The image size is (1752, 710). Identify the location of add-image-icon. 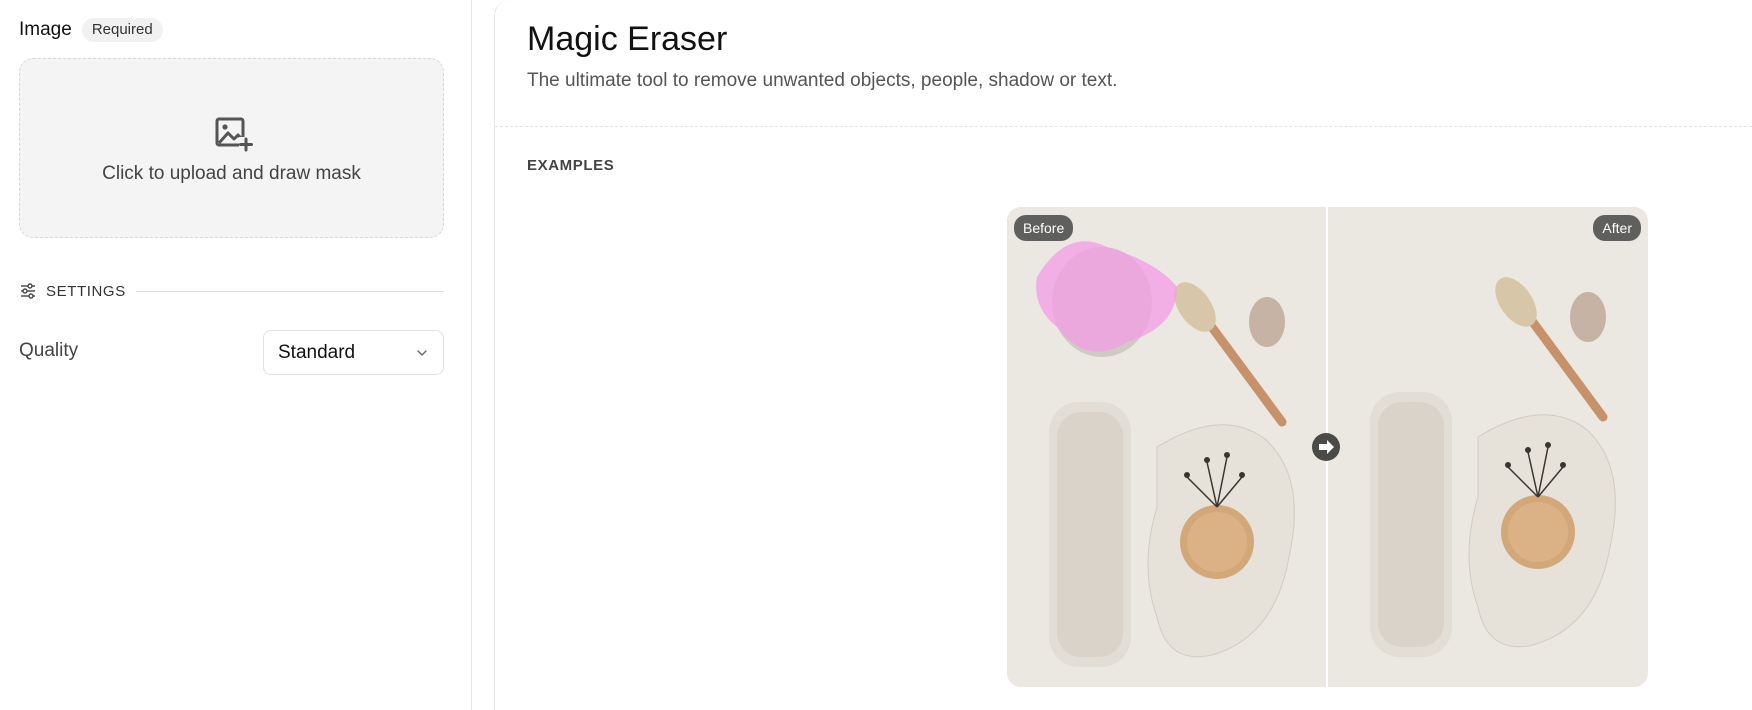
(234, 134).